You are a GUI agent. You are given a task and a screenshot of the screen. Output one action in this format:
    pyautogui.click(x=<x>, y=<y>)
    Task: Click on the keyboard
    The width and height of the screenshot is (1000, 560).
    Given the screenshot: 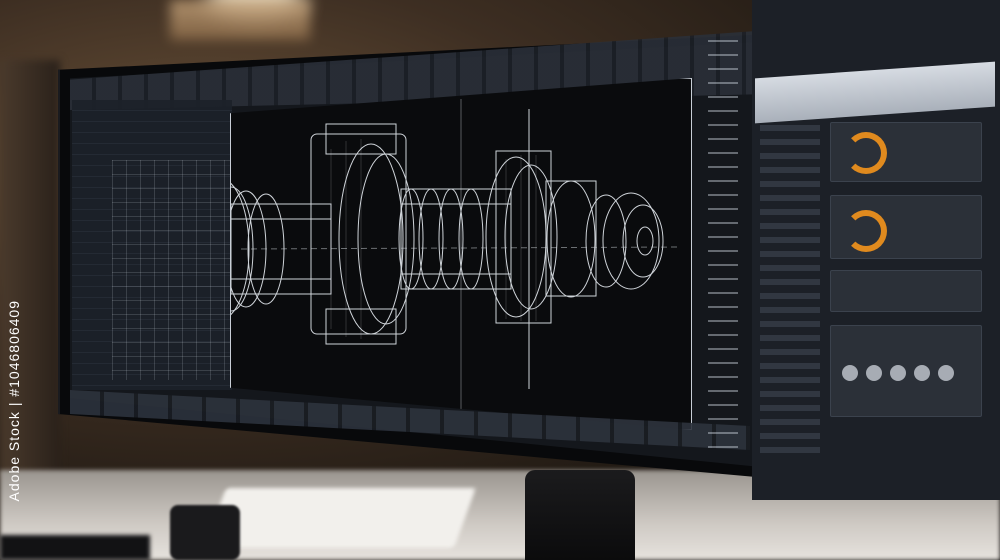 What is the action you would take?
    pyautogui.click(x=75, y=547)
    